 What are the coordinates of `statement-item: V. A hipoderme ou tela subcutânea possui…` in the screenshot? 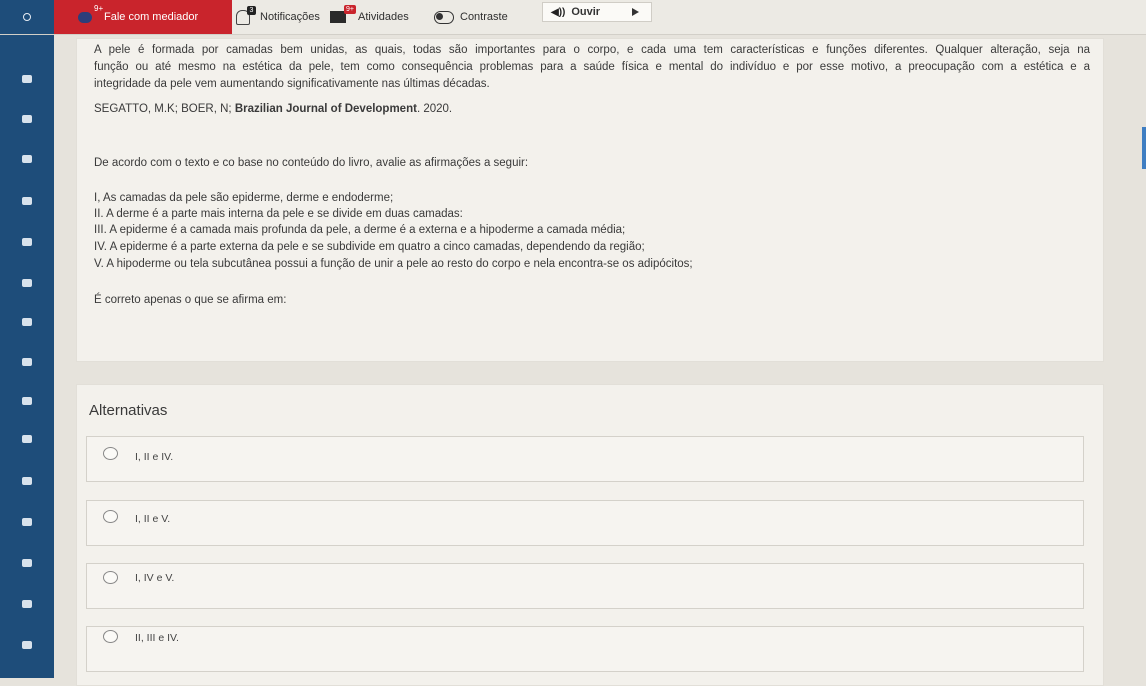 It's located at (393, 264).